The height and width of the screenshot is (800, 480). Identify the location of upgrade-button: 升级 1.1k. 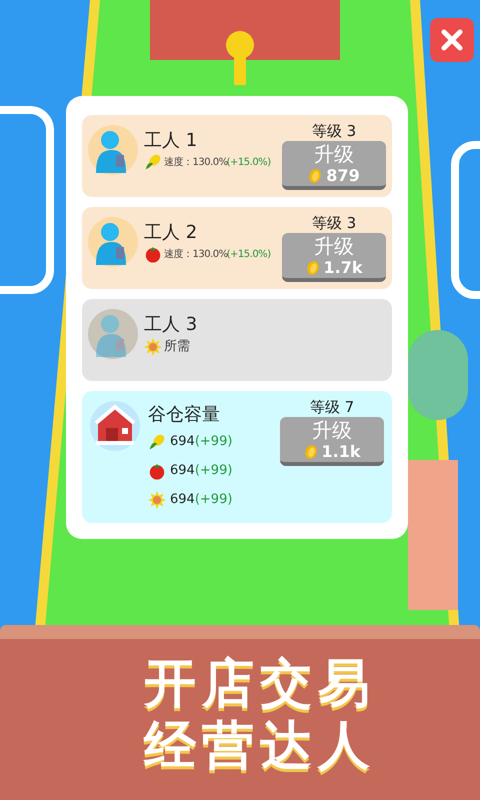
(332, 441).